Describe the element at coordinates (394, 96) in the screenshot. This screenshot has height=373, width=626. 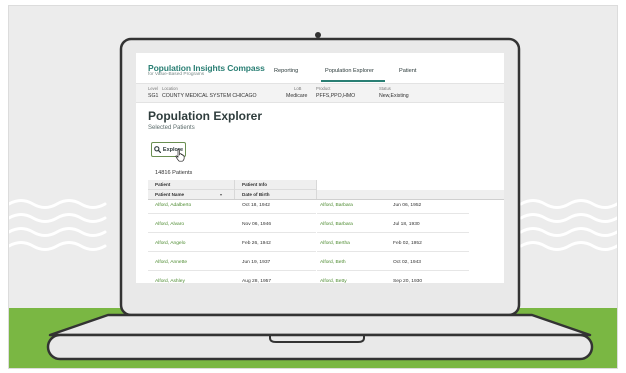
I see `status-value: New,Existing` at that location.